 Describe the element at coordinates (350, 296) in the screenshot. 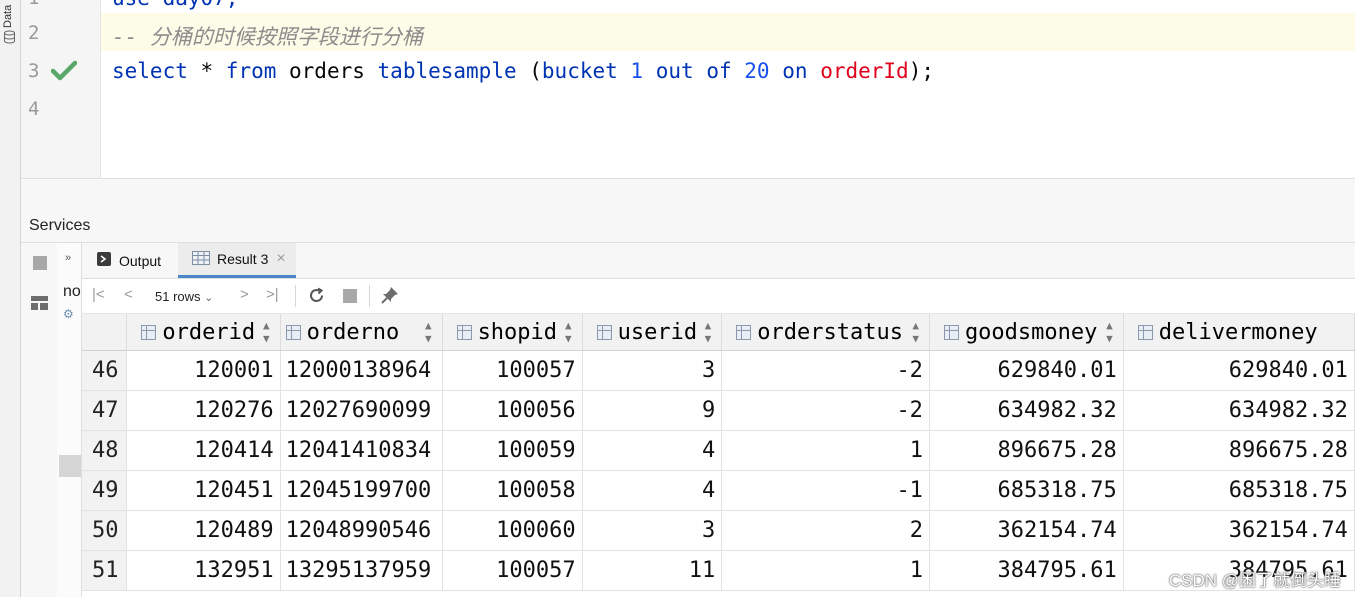

I see `stop-query-icon` at that location.